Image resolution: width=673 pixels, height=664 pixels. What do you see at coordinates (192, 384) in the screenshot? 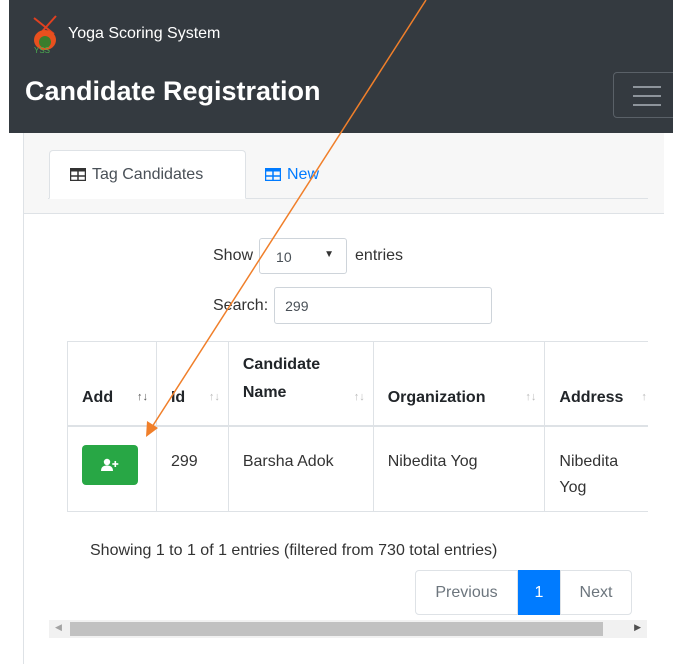
I see `column-header-id: Id ↑↓` at bounding box center [192, 384].